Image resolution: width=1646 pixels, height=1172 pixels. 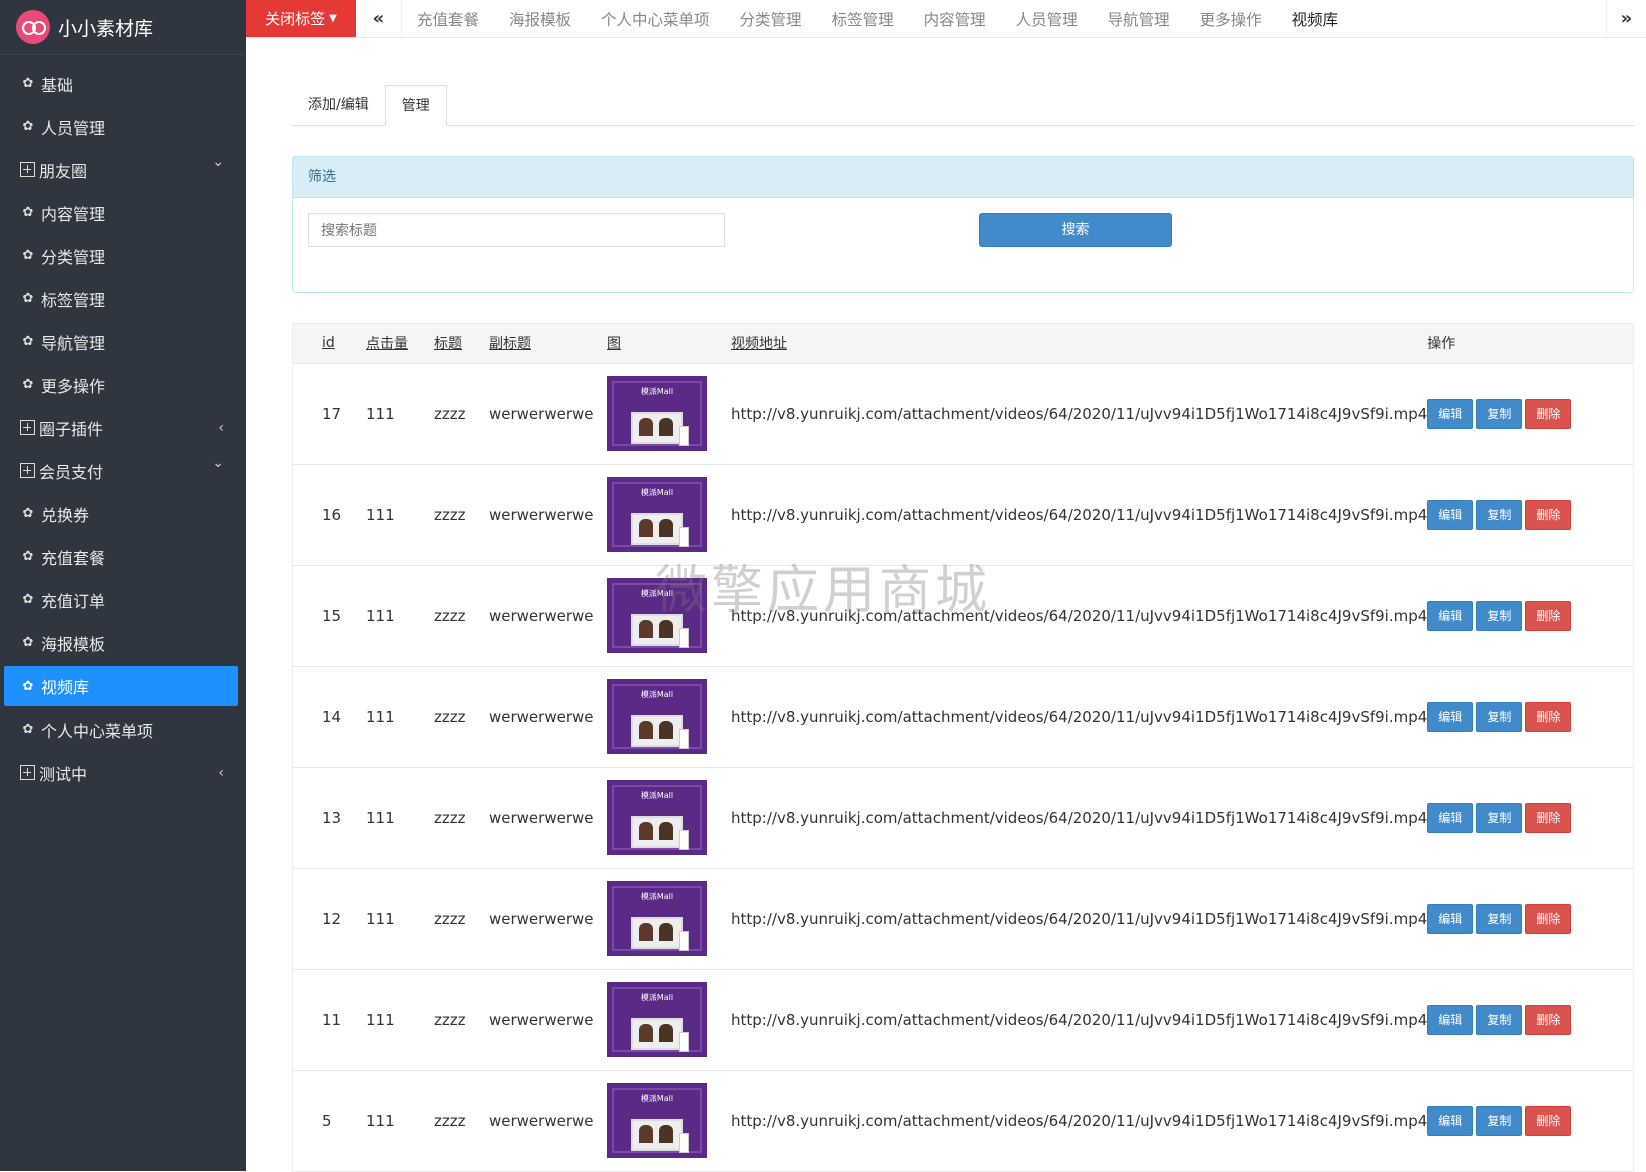 What do you see at coordinates (448, 19) in the screenshot?
I see `open-tab-0: 充值套餐` at bounding box center [448, 19].